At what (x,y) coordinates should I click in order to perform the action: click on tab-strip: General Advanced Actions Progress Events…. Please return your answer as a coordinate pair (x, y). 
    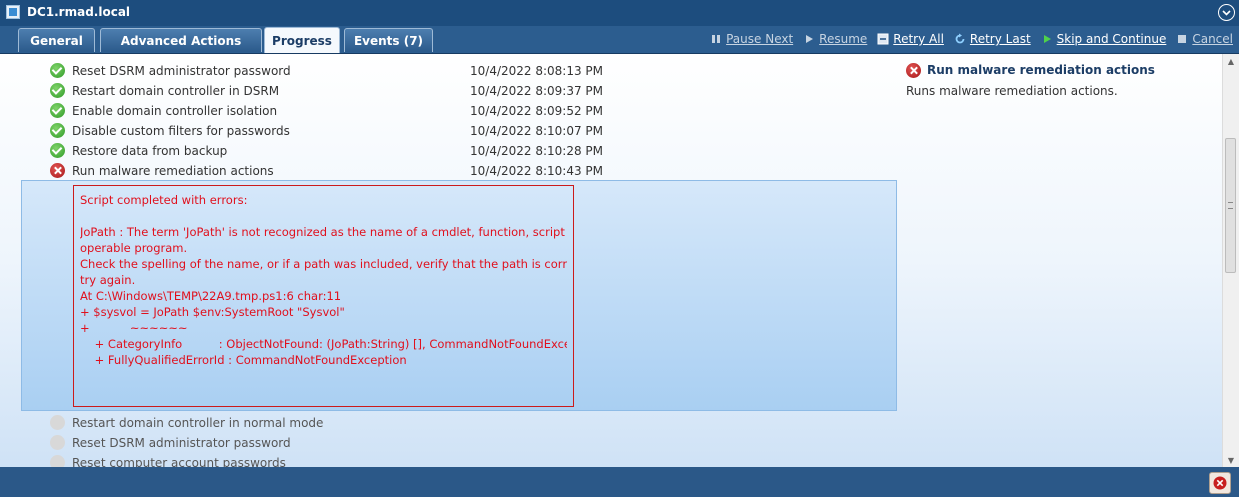
    Looking at the image, I should click on (619, 40).